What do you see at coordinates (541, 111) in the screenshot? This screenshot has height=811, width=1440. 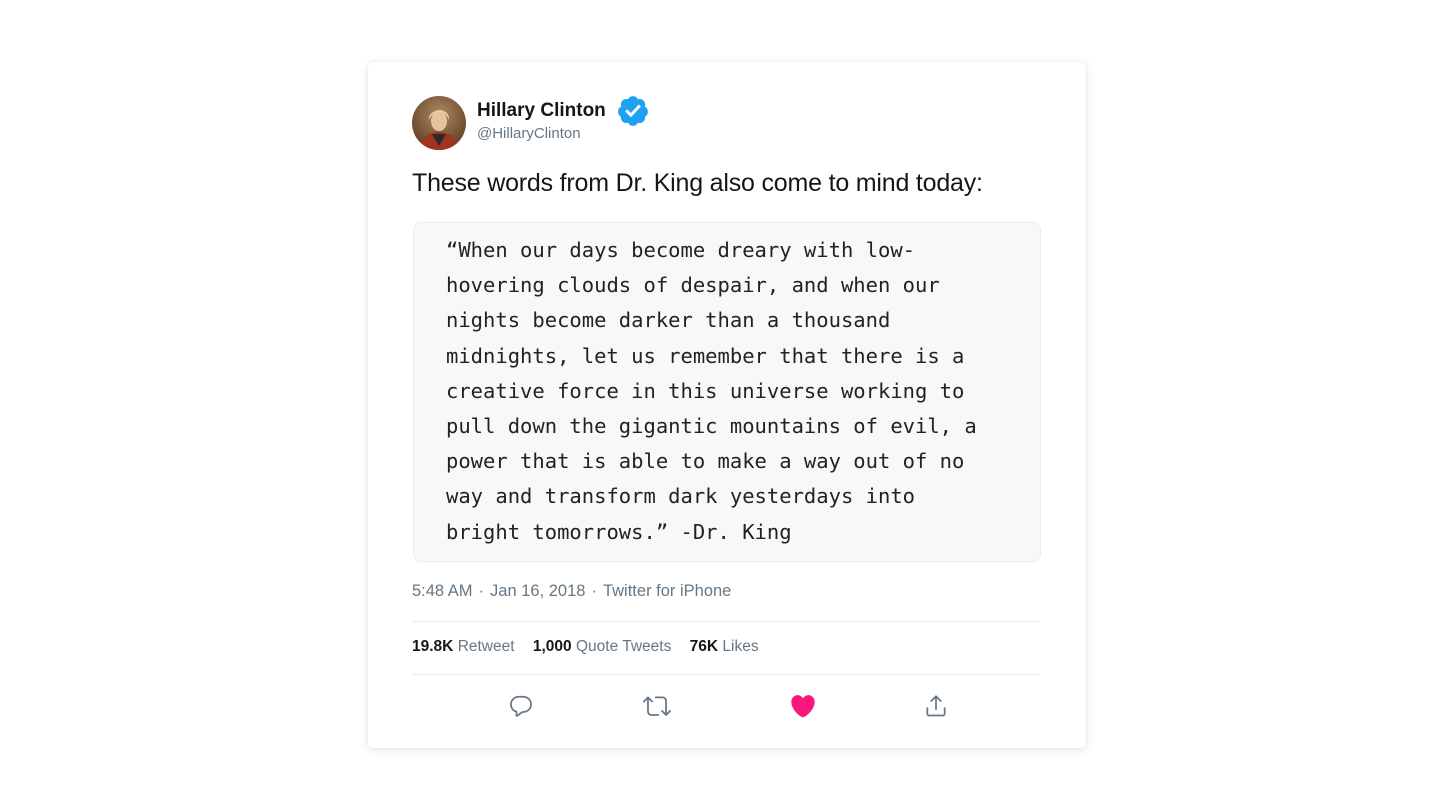 I see `display-name: Hillary Clinton` at bounding box center [541, 111].